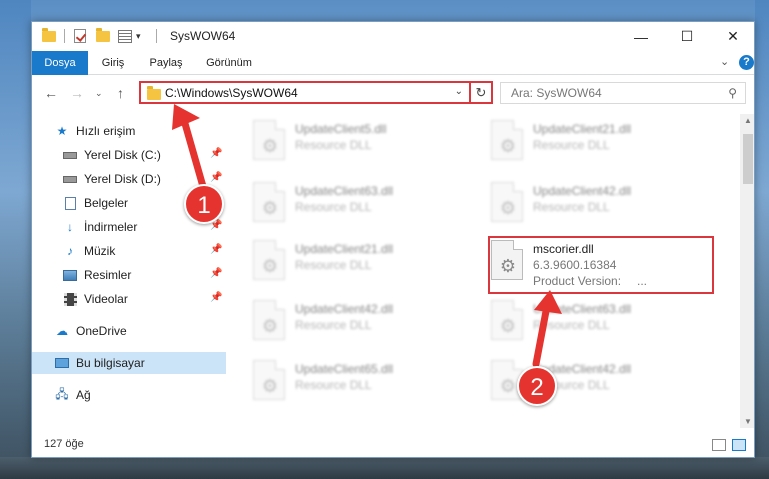 The height and width of the screenshot is (479, 769). I want to click on step-badge-1: 1, so click(204, 204).